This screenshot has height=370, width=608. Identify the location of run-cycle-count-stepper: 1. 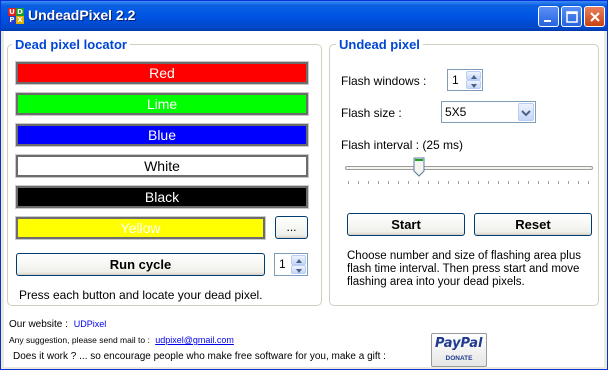
(291, 264).